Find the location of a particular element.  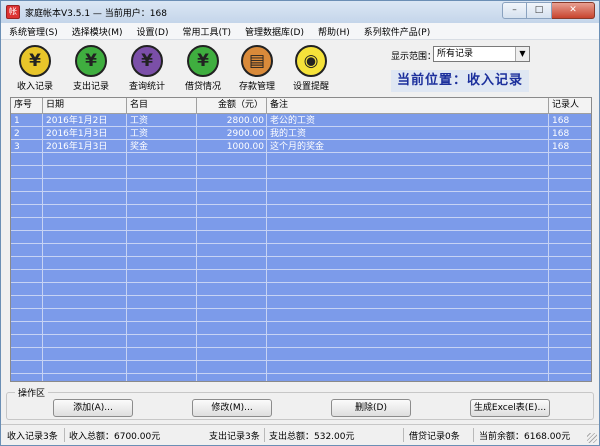

resize-grip-icon is located at coordinates (592, 438).